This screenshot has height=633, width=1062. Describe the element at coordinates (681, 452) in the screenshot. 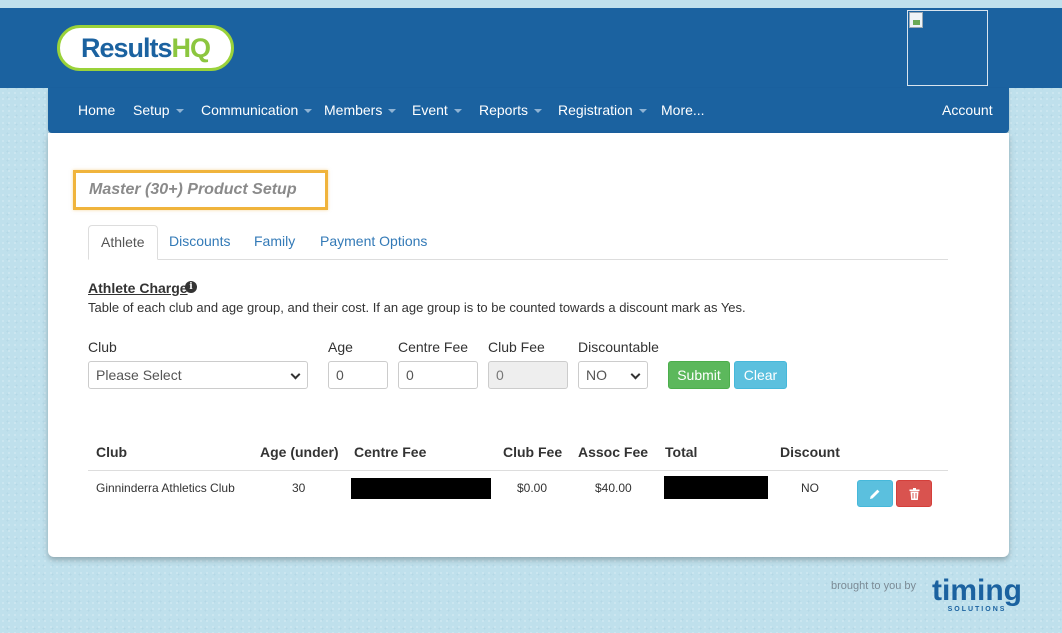

I see `col-header-total: Total` at that location.